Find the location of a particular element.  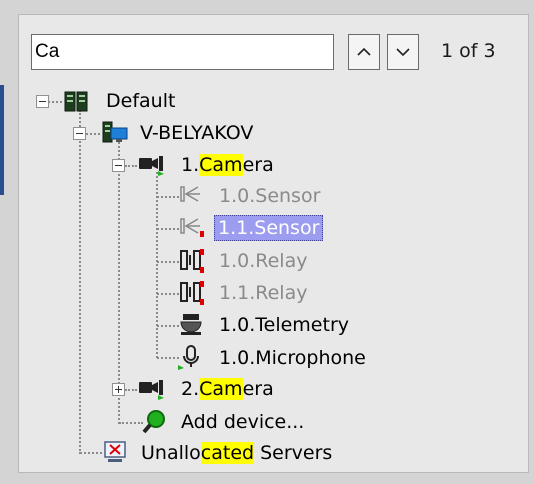

window-edge-accent is located at coordinates (2, 140).